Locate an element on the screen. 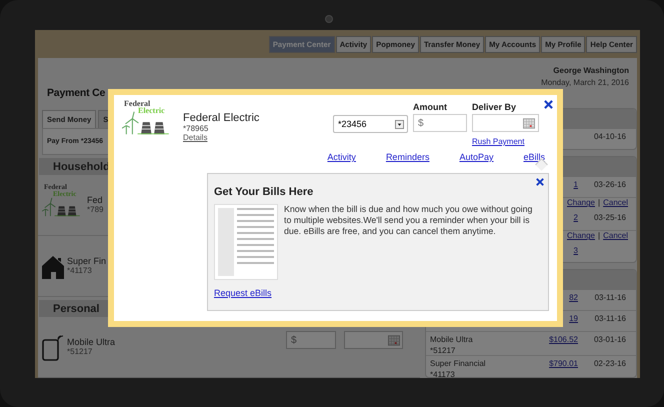 The width and height of the screenshot is (664, 407). amount-link: 2 is located at coordinates (576, 217).